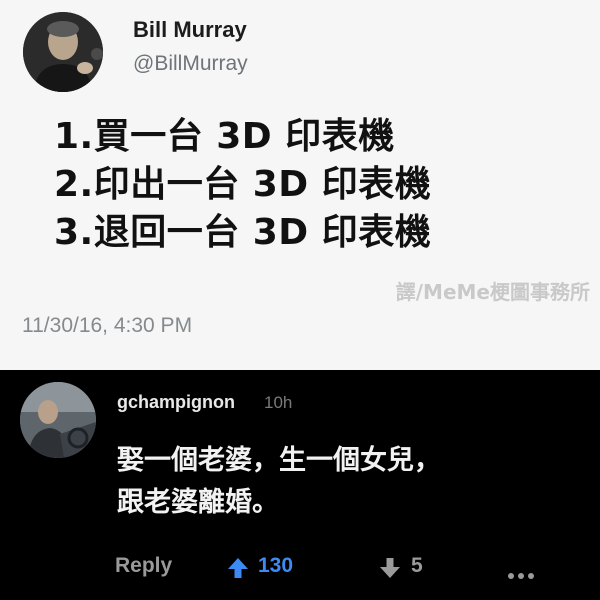 This screenshot has width=600, height=600. What do you see at coordinates (63, 52) in the screenshot?
I see `tweet-author-avatar` at bounding box center [63, 52].